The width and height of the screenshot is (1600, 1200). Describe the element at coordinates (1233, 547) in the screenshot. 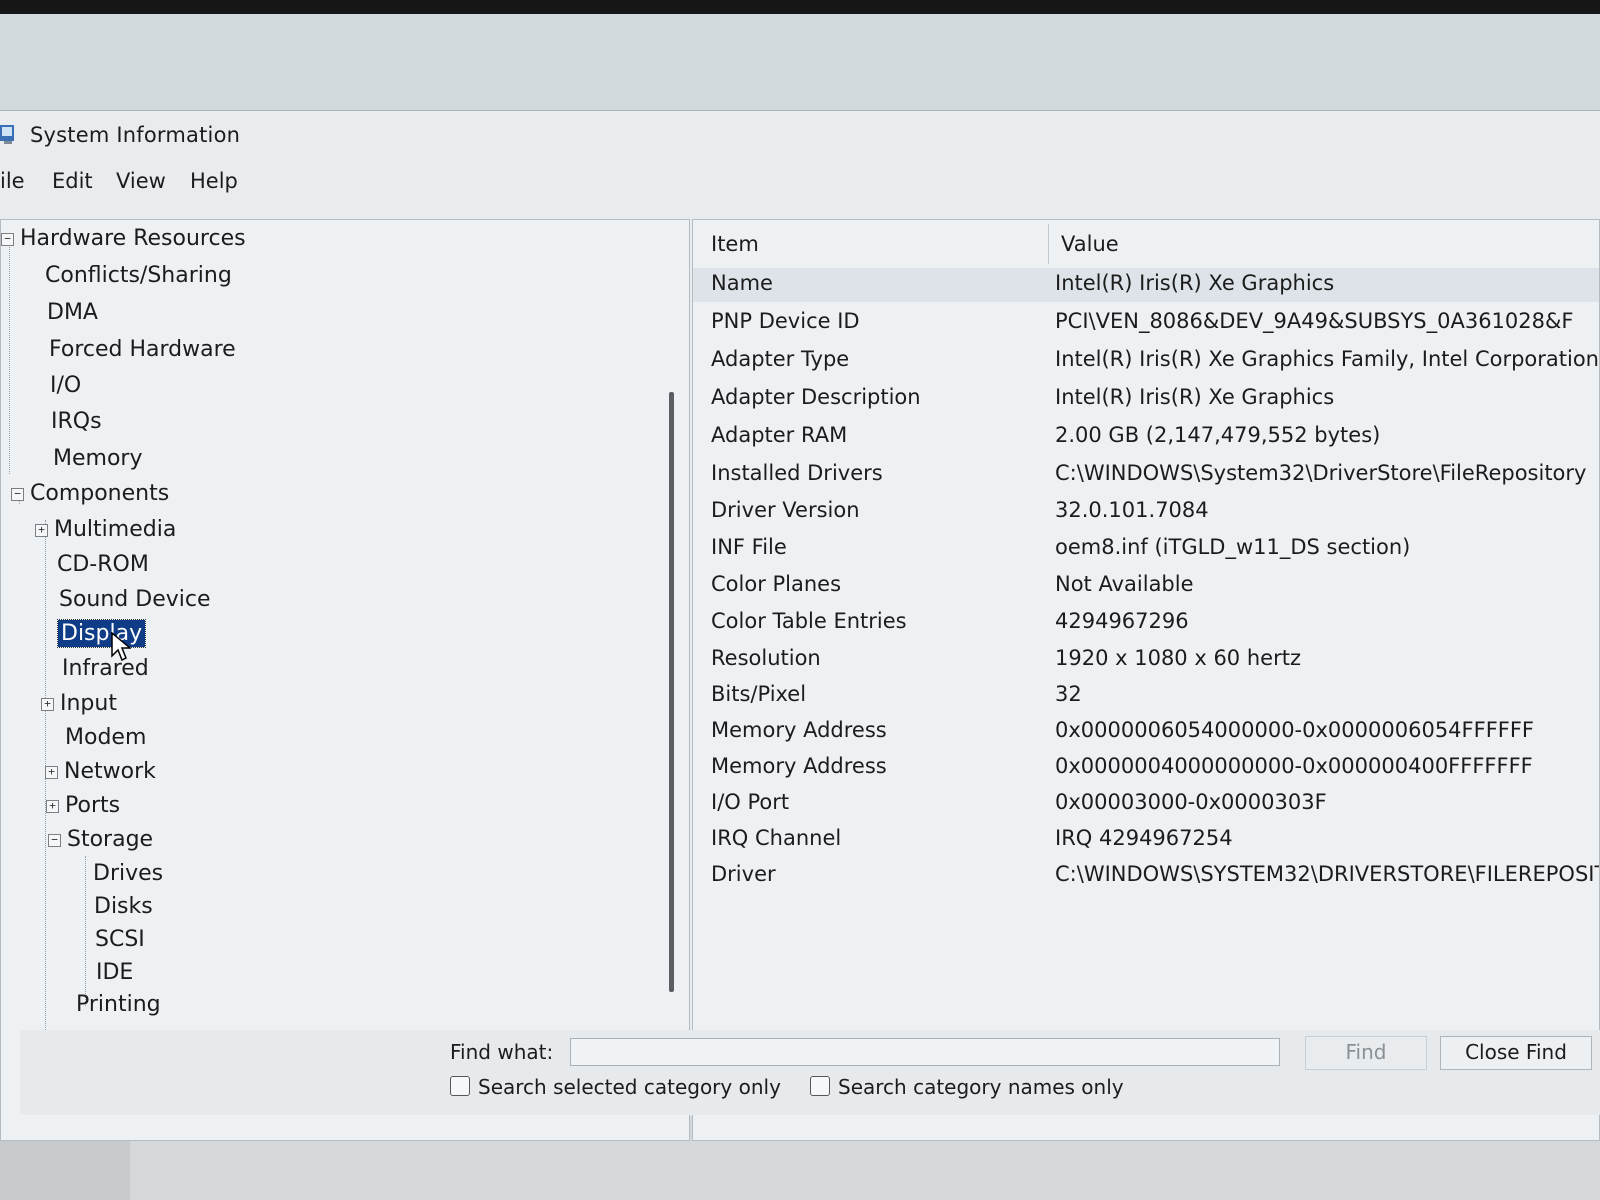

I see `detail-value: oem8.inf (iTGLD_w11_DS section)` at that location.